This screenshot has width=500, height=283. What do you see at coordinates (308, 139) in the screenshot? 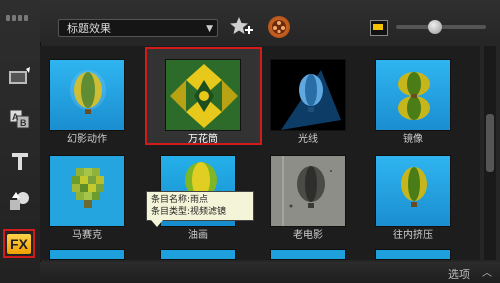
I see `effect-label-3: 光线` at bounding box center [308, 139].